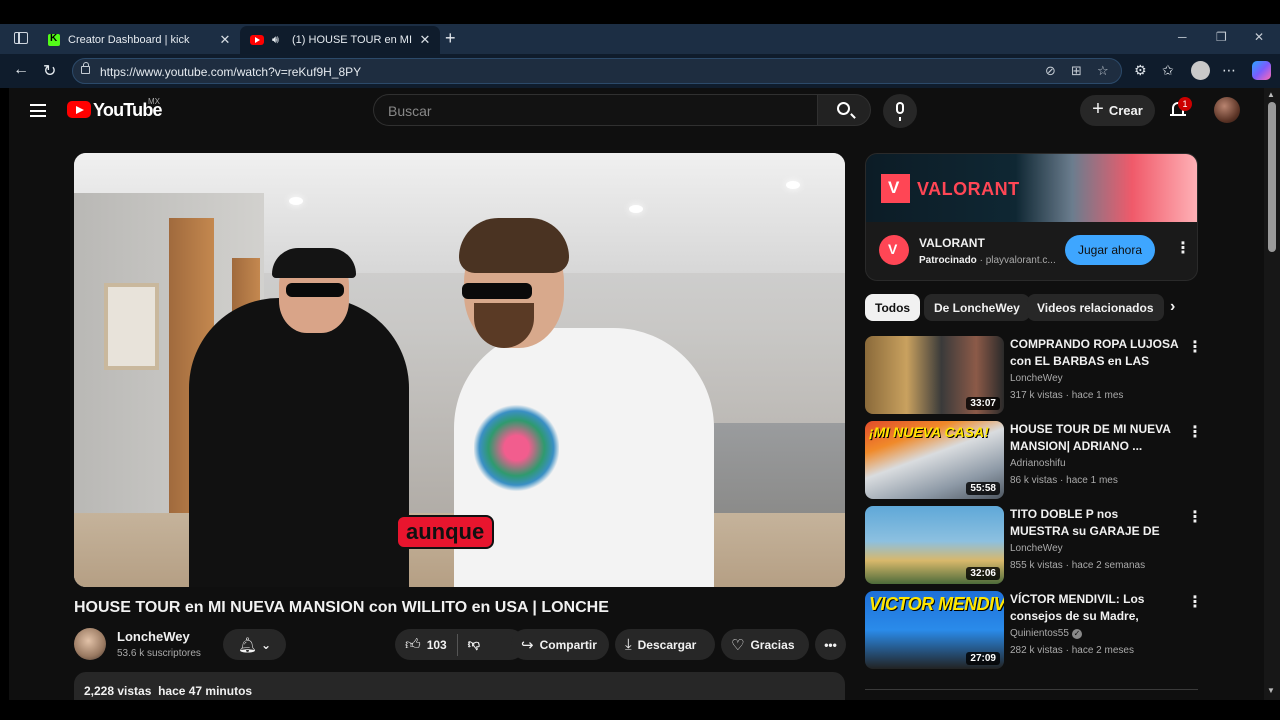 The width and height of the screenshot is (1280, 720). I want to click on create-button: + Crear, so click(1117, 110).